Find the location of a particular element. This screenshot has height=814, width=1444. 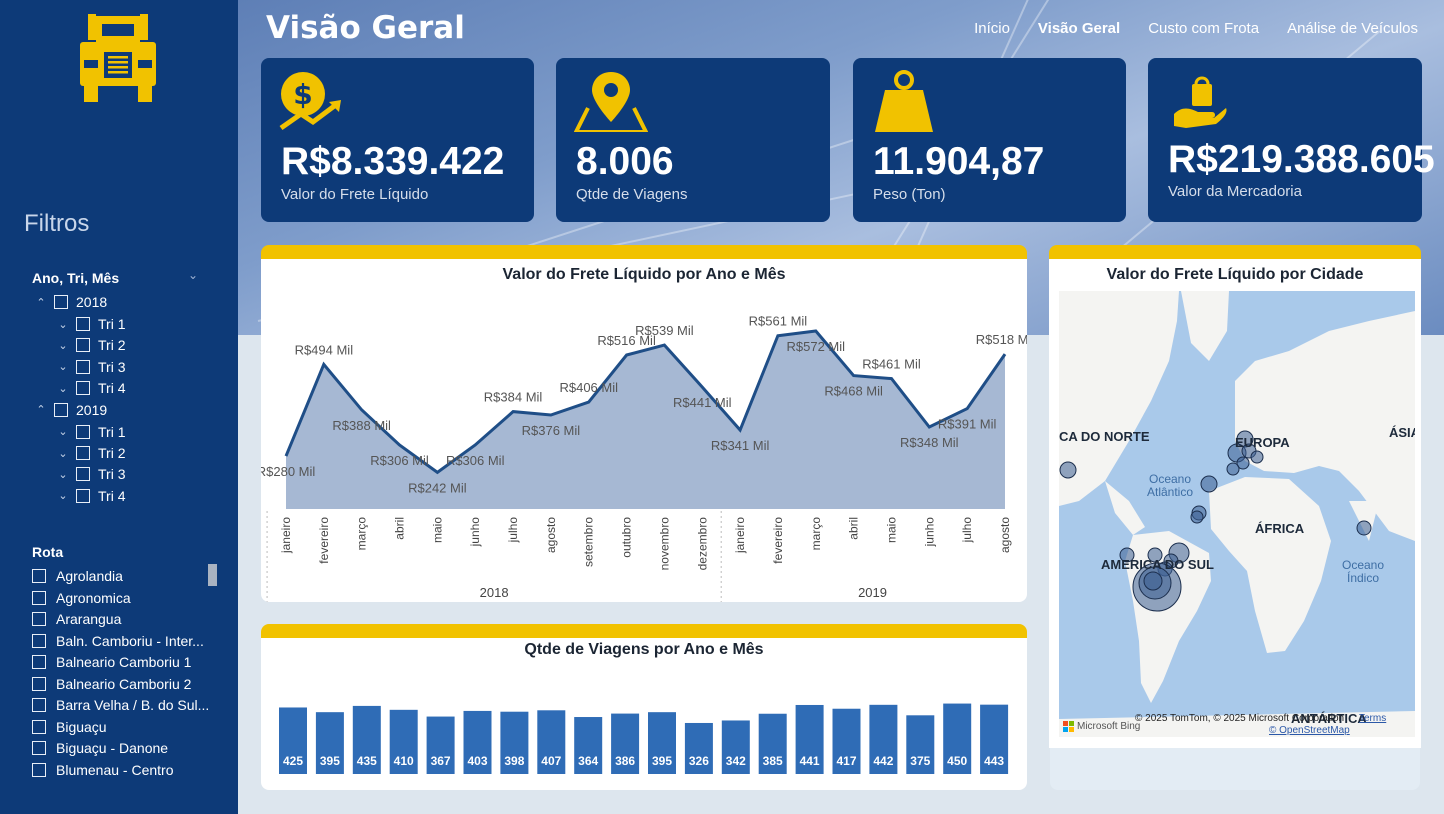

nav-visao-geral: Visão Geral is located at coordinates (1079, 28).